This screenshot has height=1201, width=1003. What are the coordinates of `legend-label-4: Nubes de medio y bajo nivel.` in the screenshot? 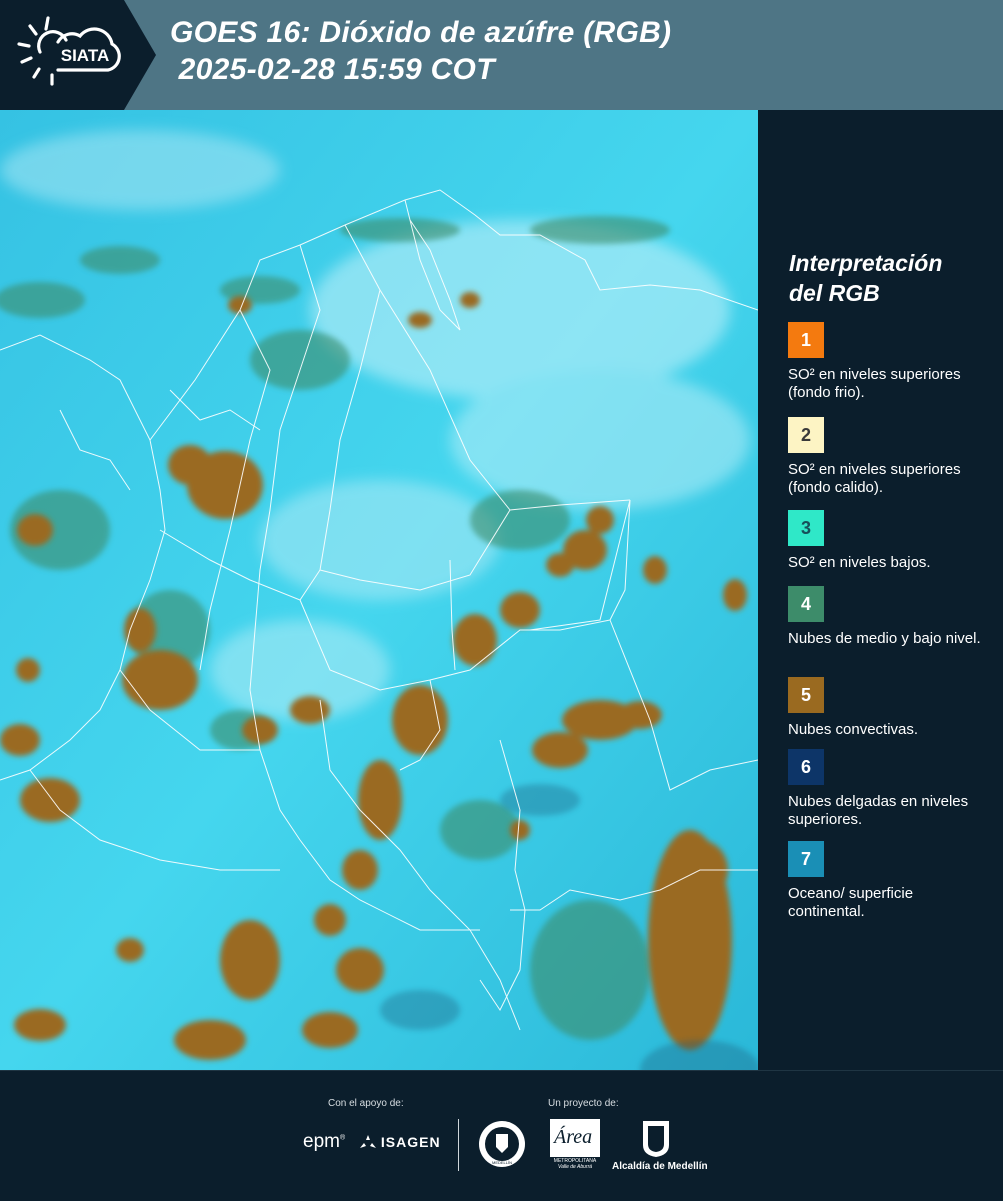 It's located at (884, 638).